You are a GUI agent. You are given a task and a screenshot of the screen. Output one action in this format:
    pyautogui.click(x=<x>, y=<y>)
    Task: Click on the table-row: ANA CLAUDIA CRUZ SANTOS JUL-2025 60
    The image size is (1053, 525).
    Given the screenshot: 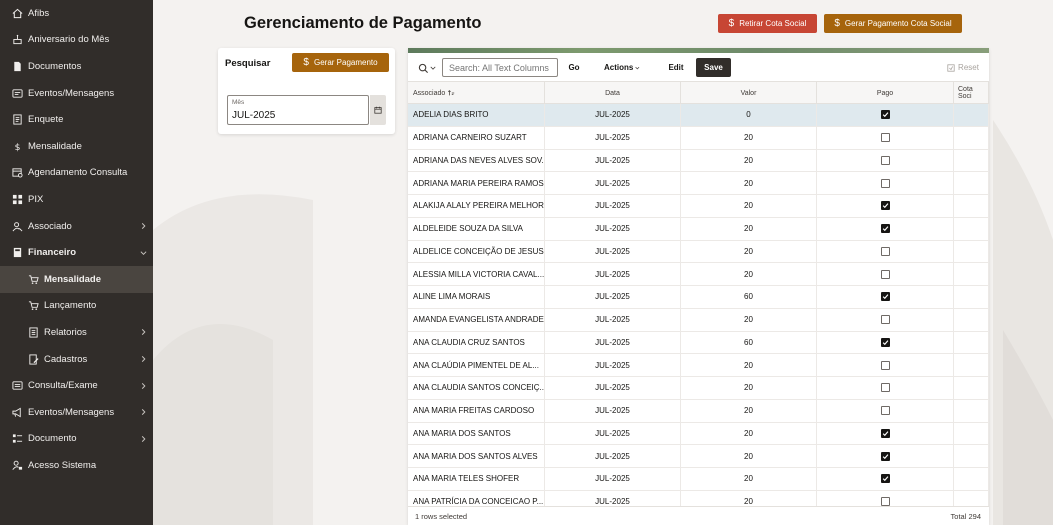 What is the action you would take?
    pyautogui.click(x=698, y=343)
    